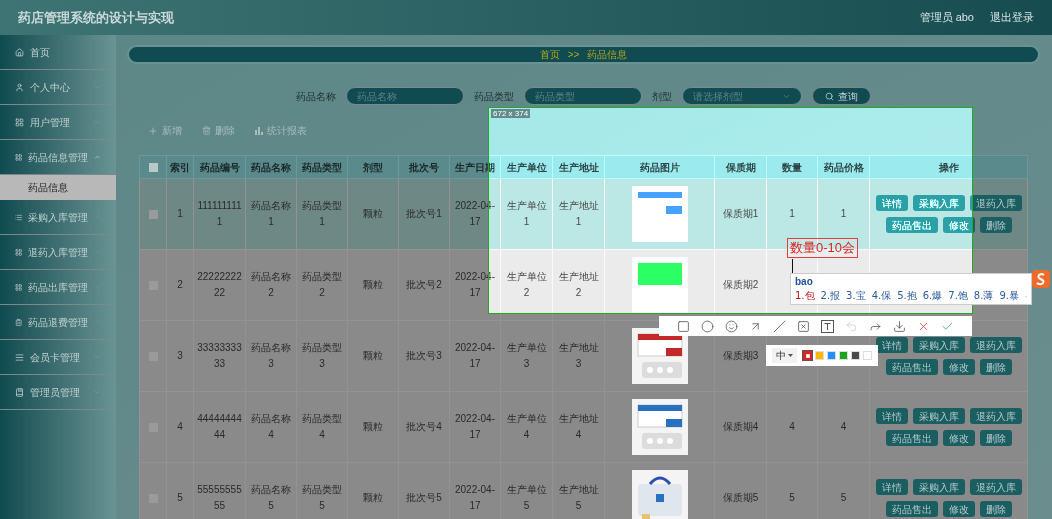 The height and width of the screenshot is (519, 1052). What do you see at coordinates (792, 266) in the screenshot?
I see `text-cursor` at bounding box center [792, 266].